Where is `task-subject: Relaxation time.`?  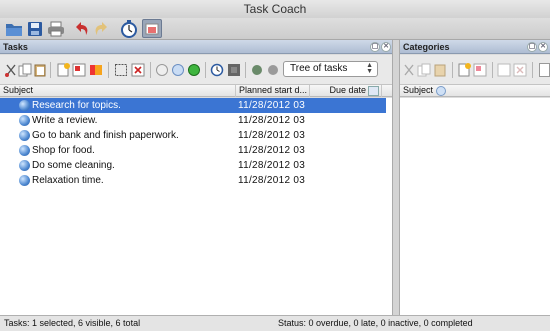
task-subject: Relaxation time. is located at coordinates (68, 180).